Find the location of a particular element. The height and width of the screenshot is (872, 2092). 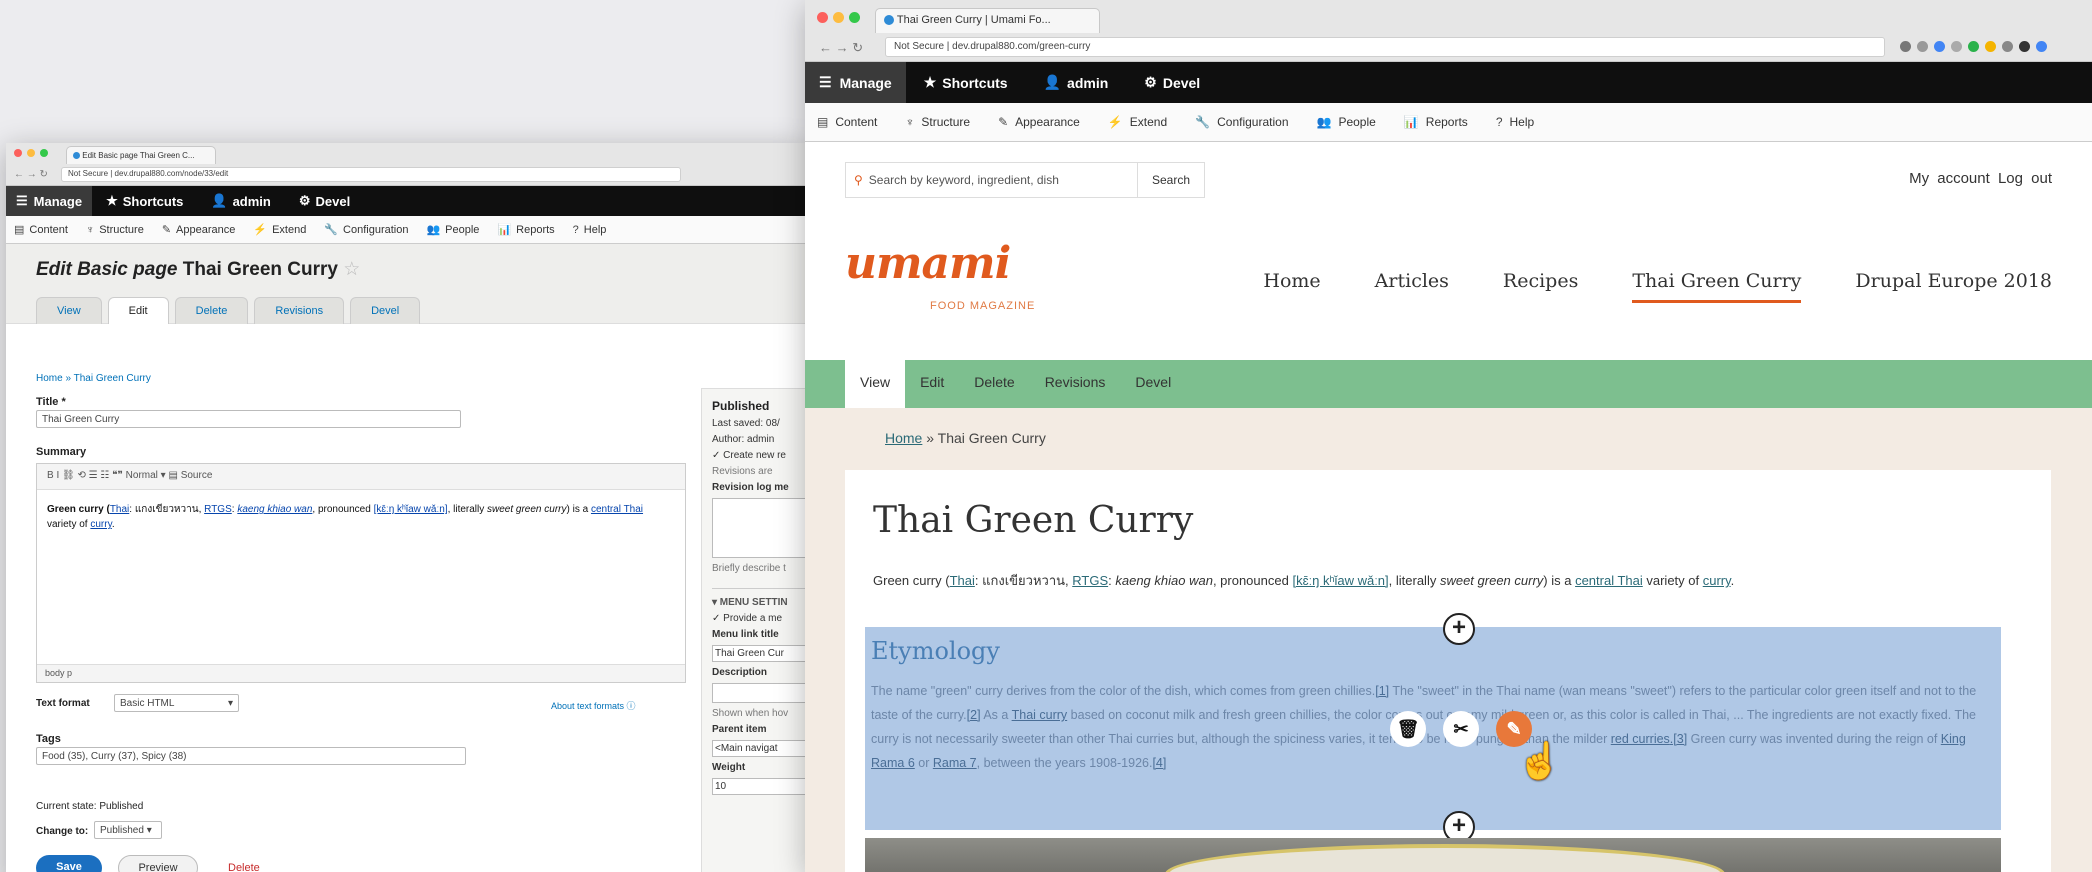

menu-settings-toggle: ▾ MENU SETTIN is located at coordinates (759, 598).